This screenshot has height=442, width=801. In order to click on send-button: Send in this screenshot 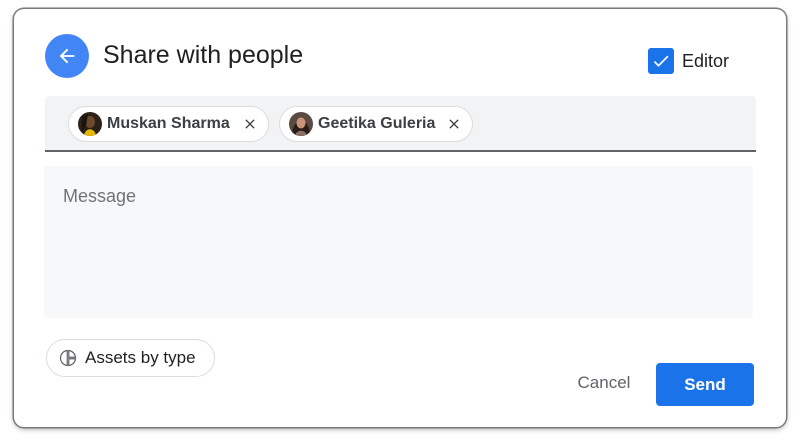, I will do `click(705, 384)`.